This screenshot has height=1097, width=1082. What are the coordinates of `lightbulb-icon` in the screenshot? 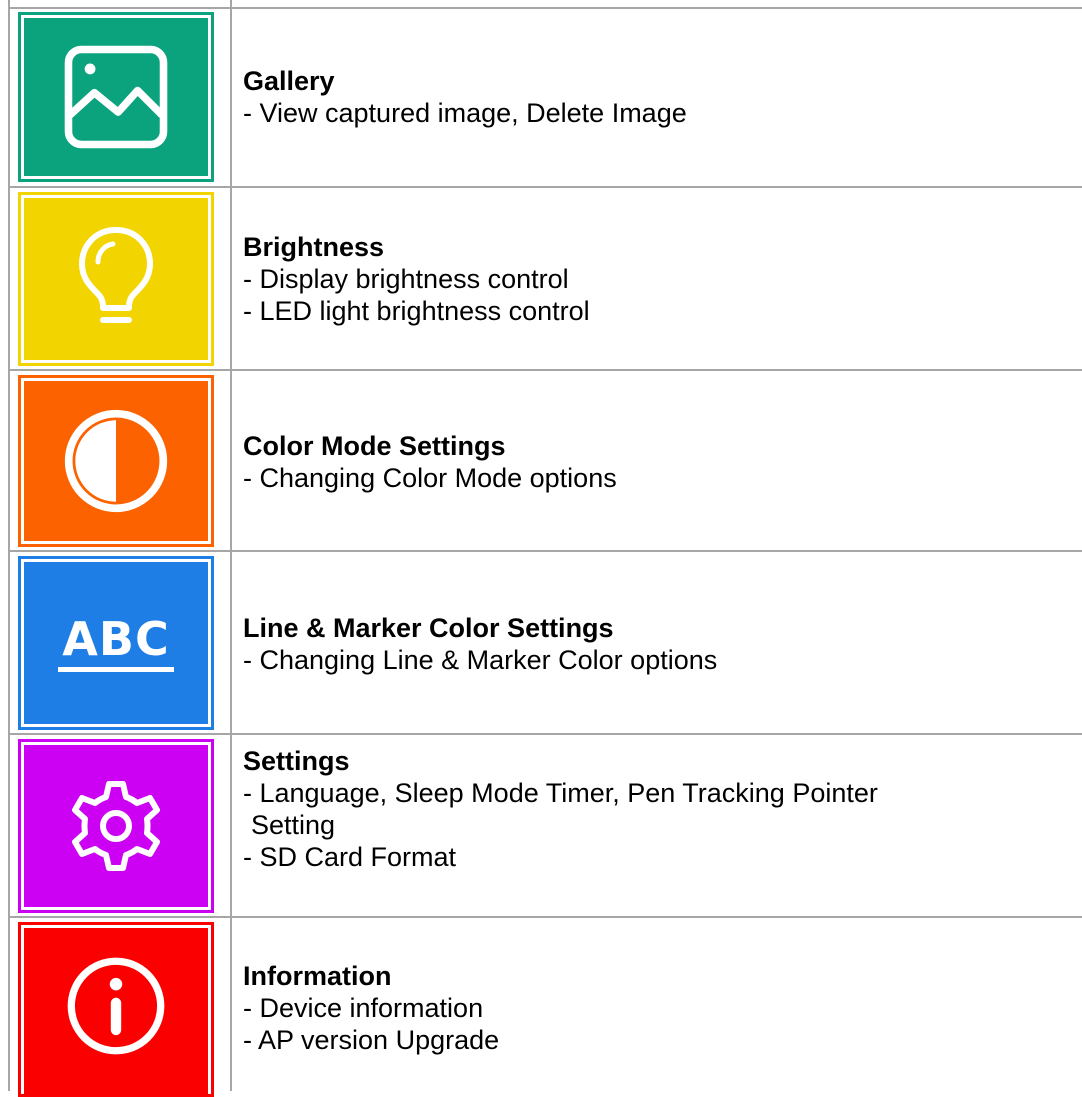 It's located at (116, 275).